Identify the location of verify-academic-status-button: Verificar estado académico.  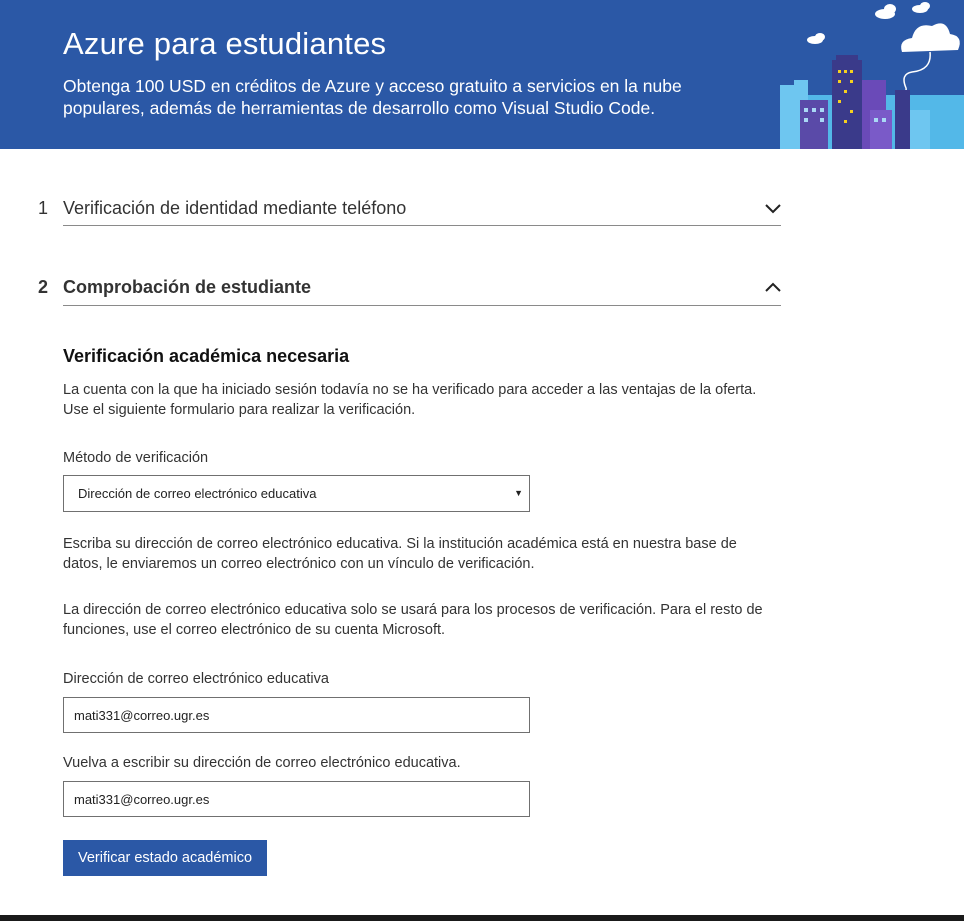
(165, 858).